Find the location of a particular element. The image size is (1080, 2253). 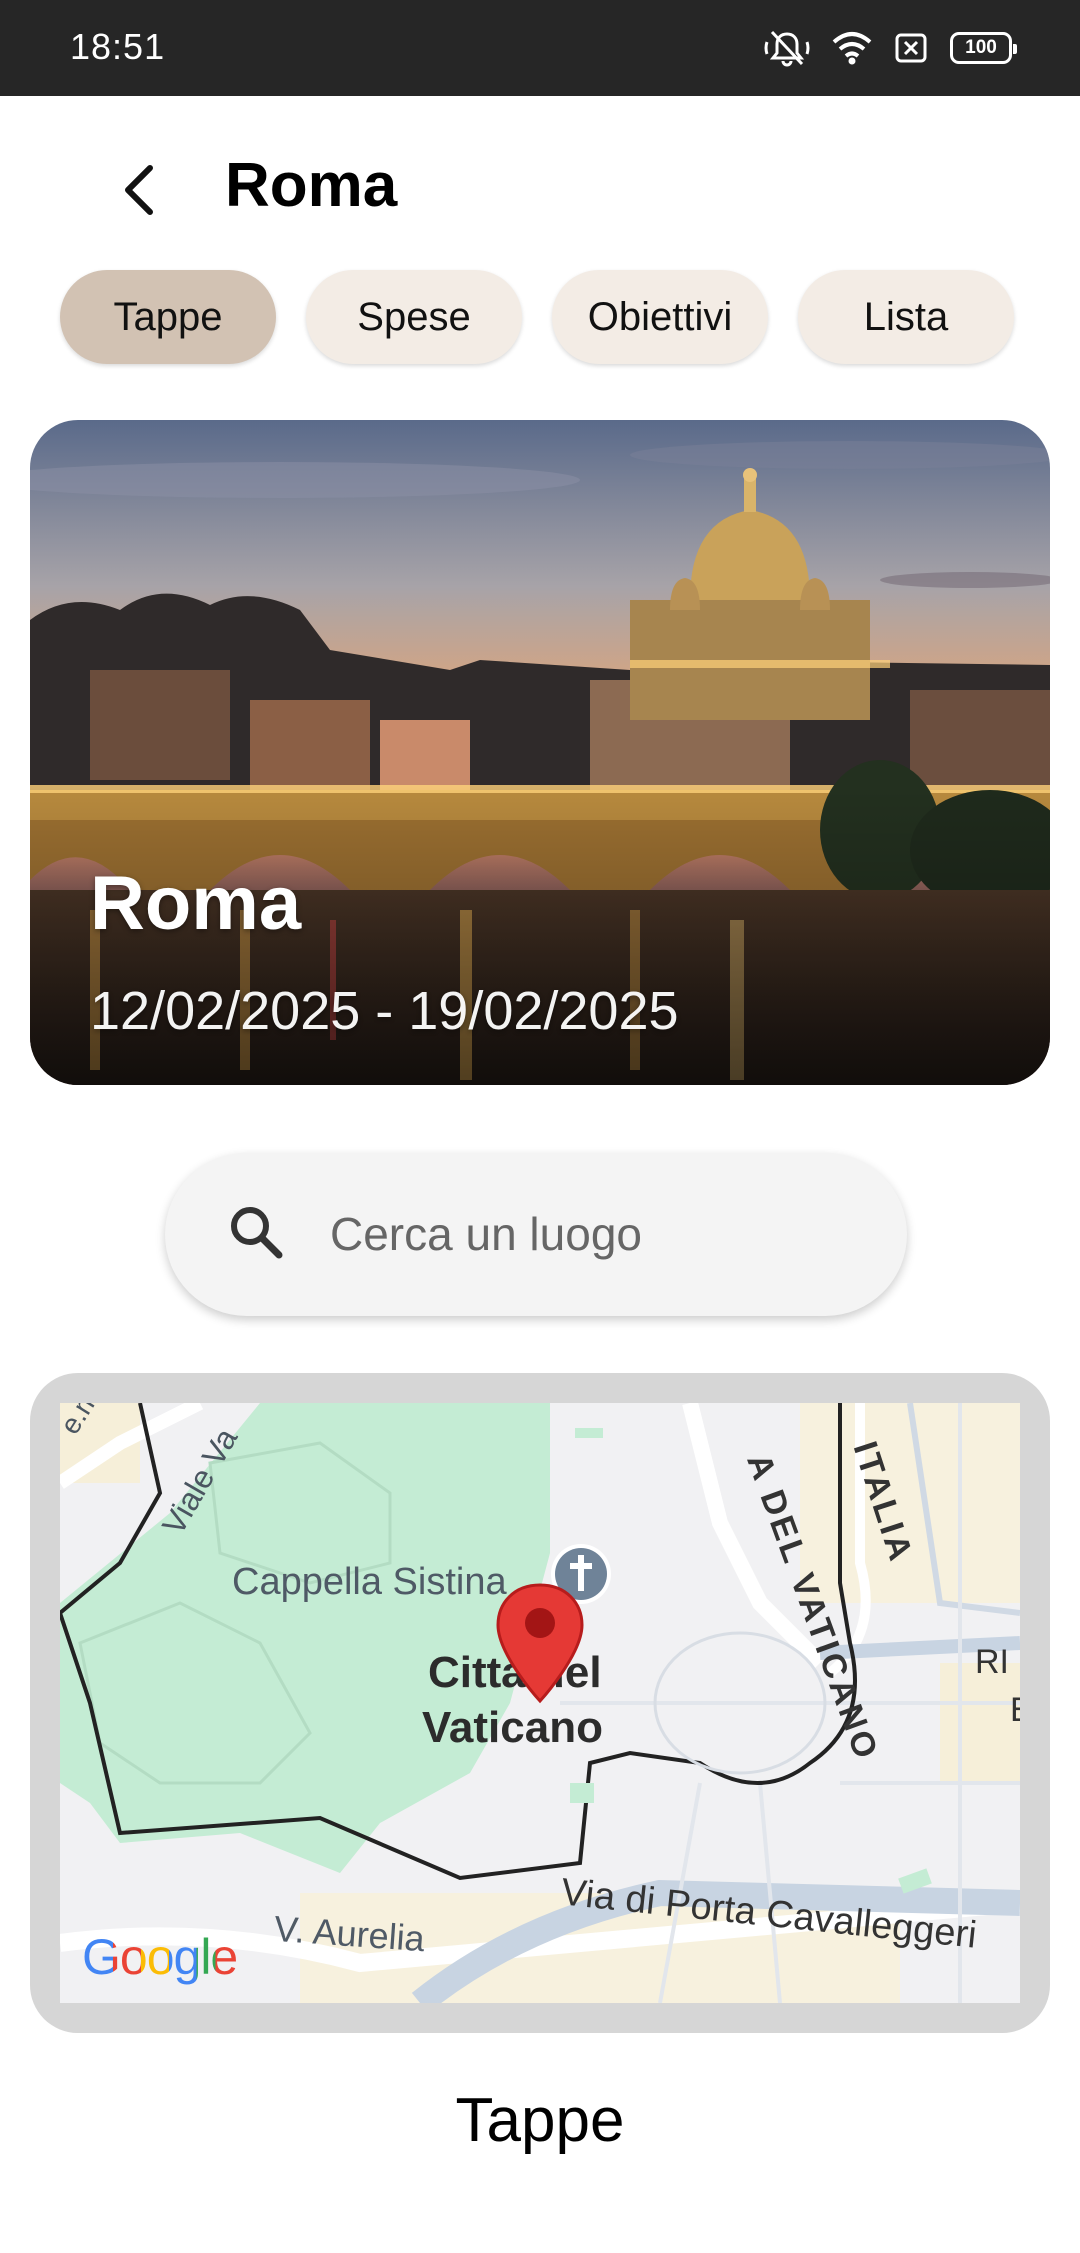

page-title: Roma is located at coordinates (311, 185).